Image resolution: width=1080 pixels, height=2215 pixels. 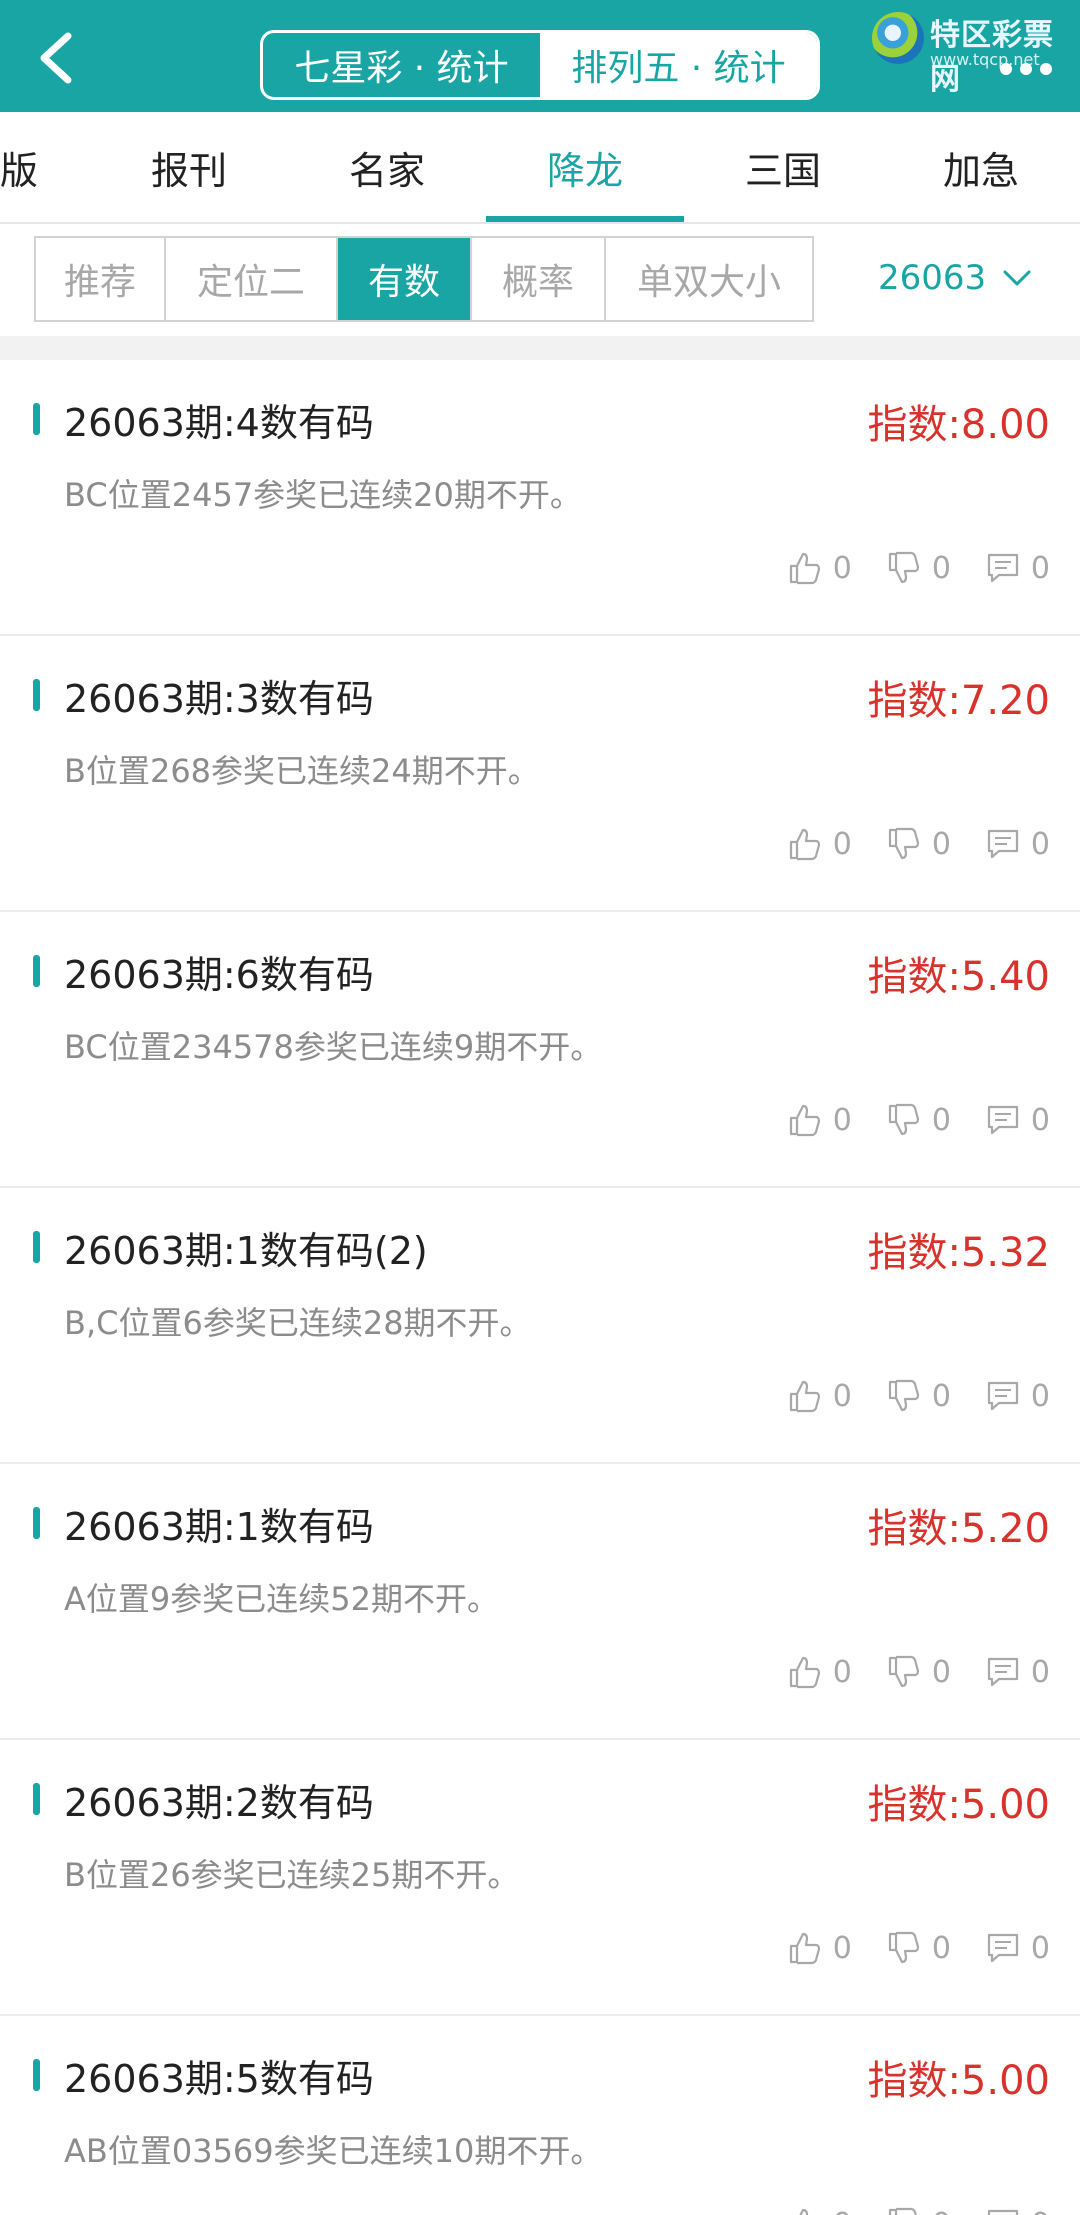 What do you see at coordinates (219, 423) in the screenshot?
I see `item-title: 26063期:4数有码` at bounding box center [219, 423].